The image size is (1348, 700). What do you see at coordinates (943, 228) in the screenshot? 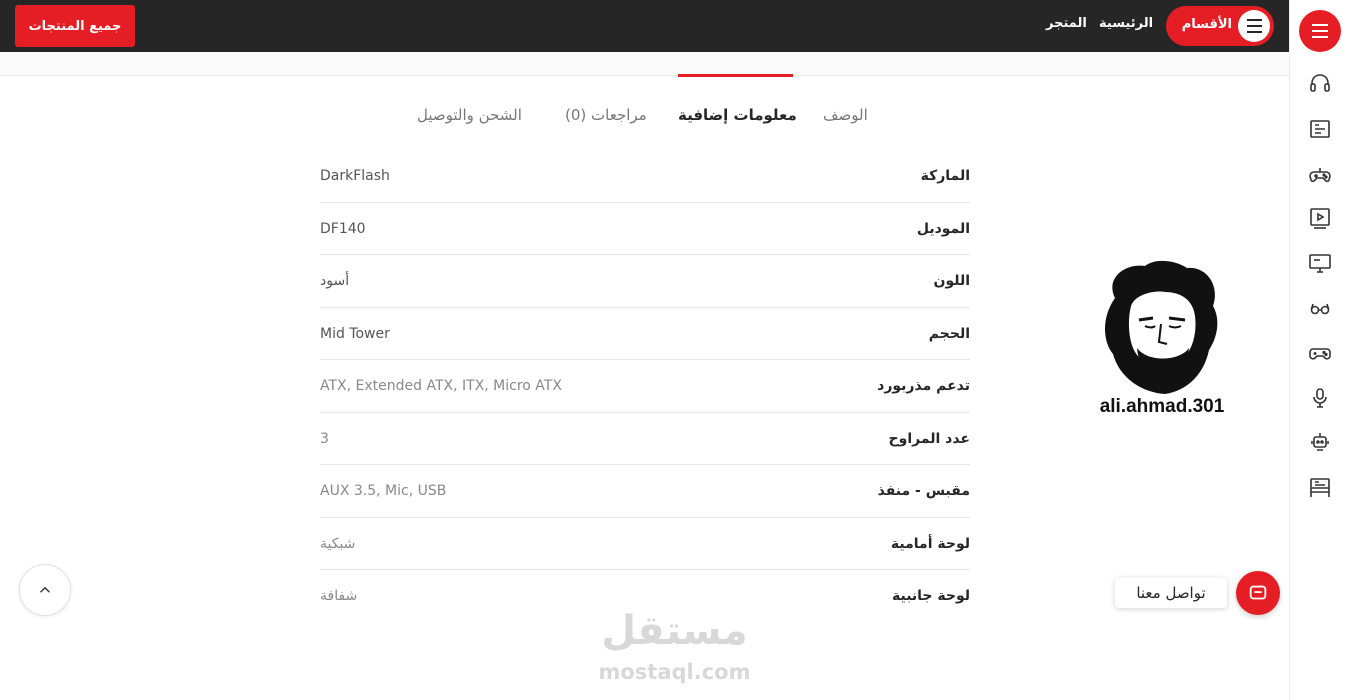
I see `spec-key: الموديل` at bounding box center [943, 228].